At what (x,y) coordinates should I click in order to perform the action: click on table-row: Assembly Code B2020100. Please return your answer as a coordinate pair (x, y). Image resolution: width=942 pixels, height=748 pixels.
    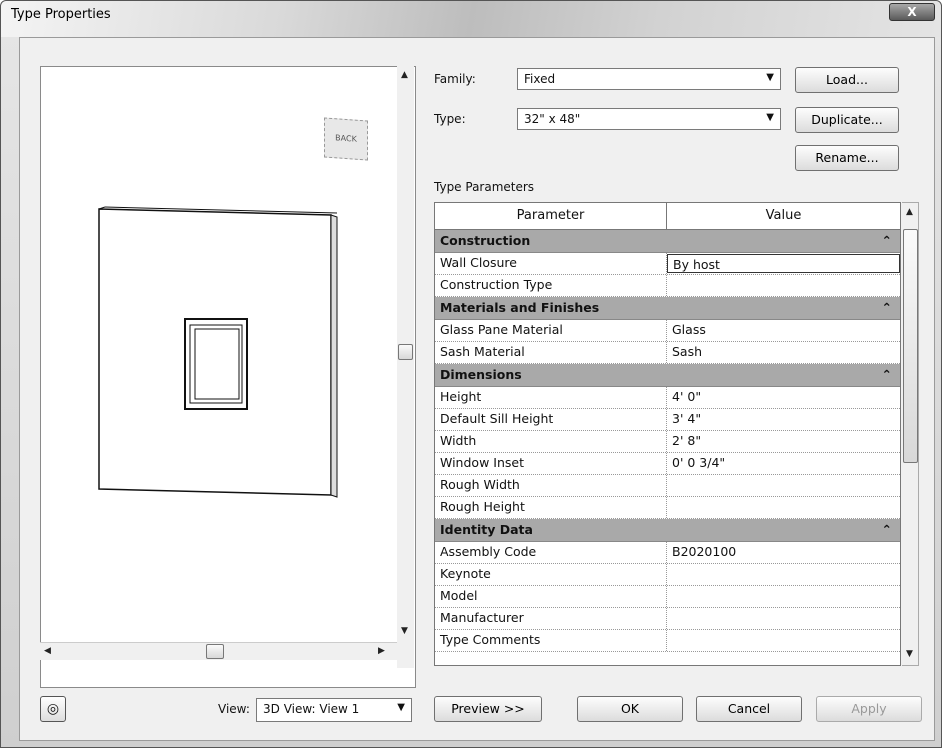
    Looking at the image, I should click on (667, 553).